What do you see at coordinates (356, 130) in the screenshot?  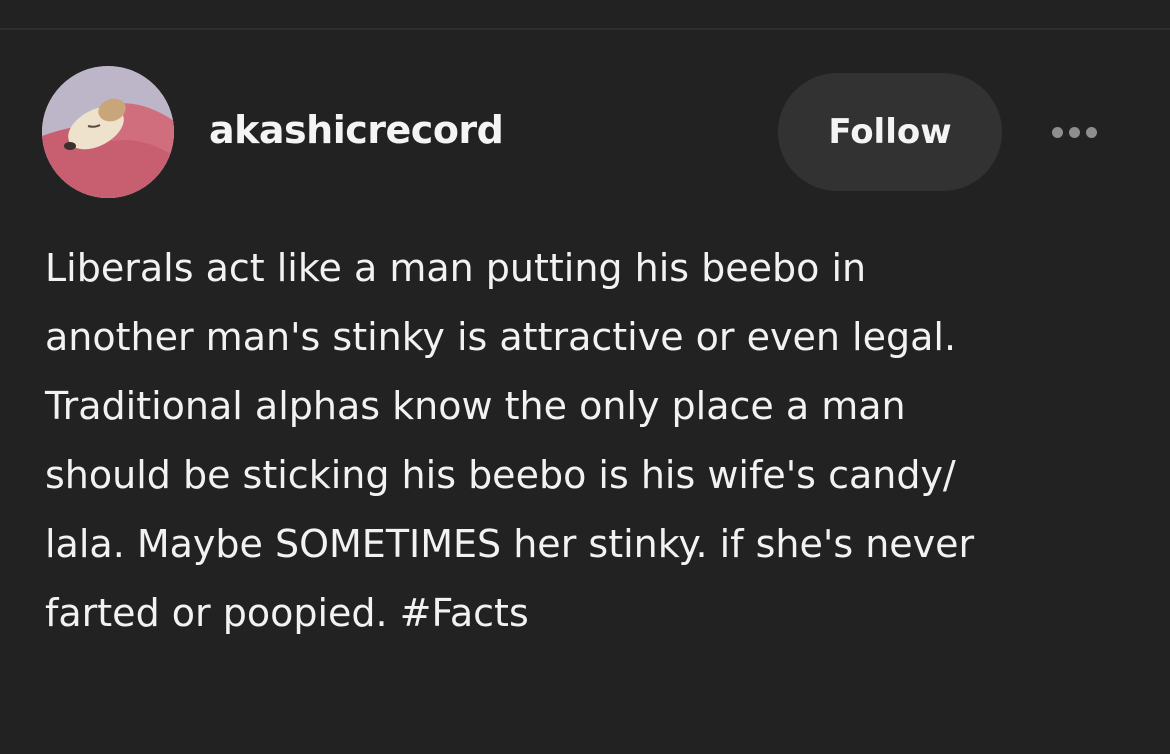 I see `author-username: akashicrecord` at bounding box center [356, 130].